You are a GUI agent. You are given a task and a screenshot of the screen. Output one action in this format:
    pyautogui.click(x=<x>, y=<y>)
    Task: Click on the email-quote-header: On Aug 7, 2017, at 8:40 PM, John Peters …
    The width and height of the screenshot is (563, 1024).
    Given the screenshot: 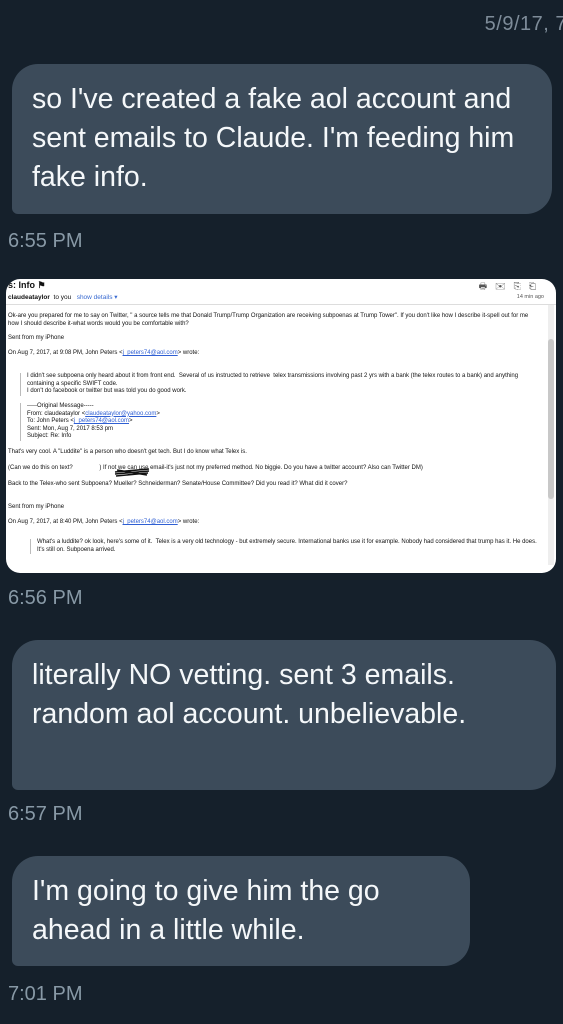 What is the action you would take?
    pyautogui.click(x=104, y=522)
    